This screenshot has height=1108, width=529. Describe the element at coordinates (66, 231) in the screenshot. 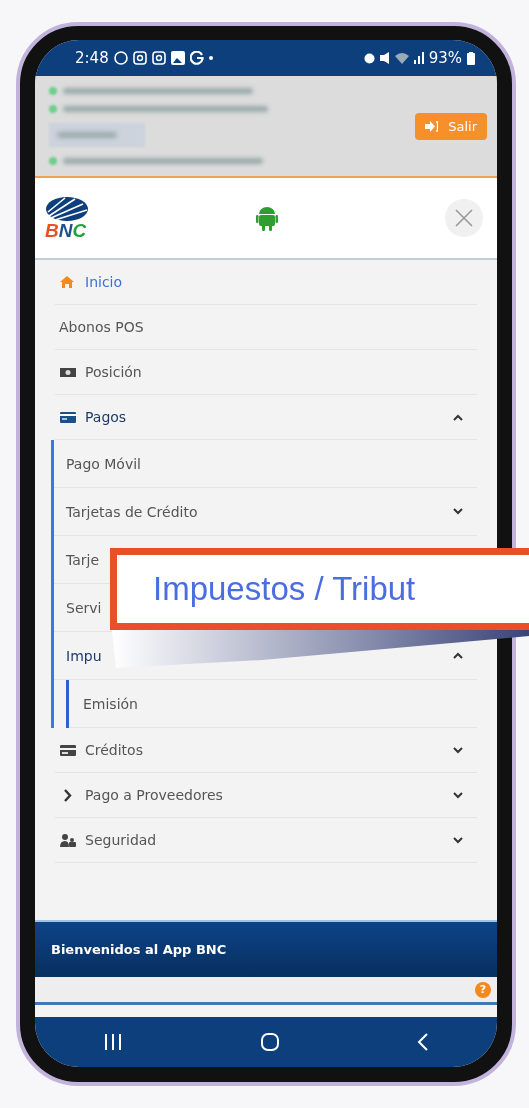

I see `brand-logo-text: BNC` at that location.